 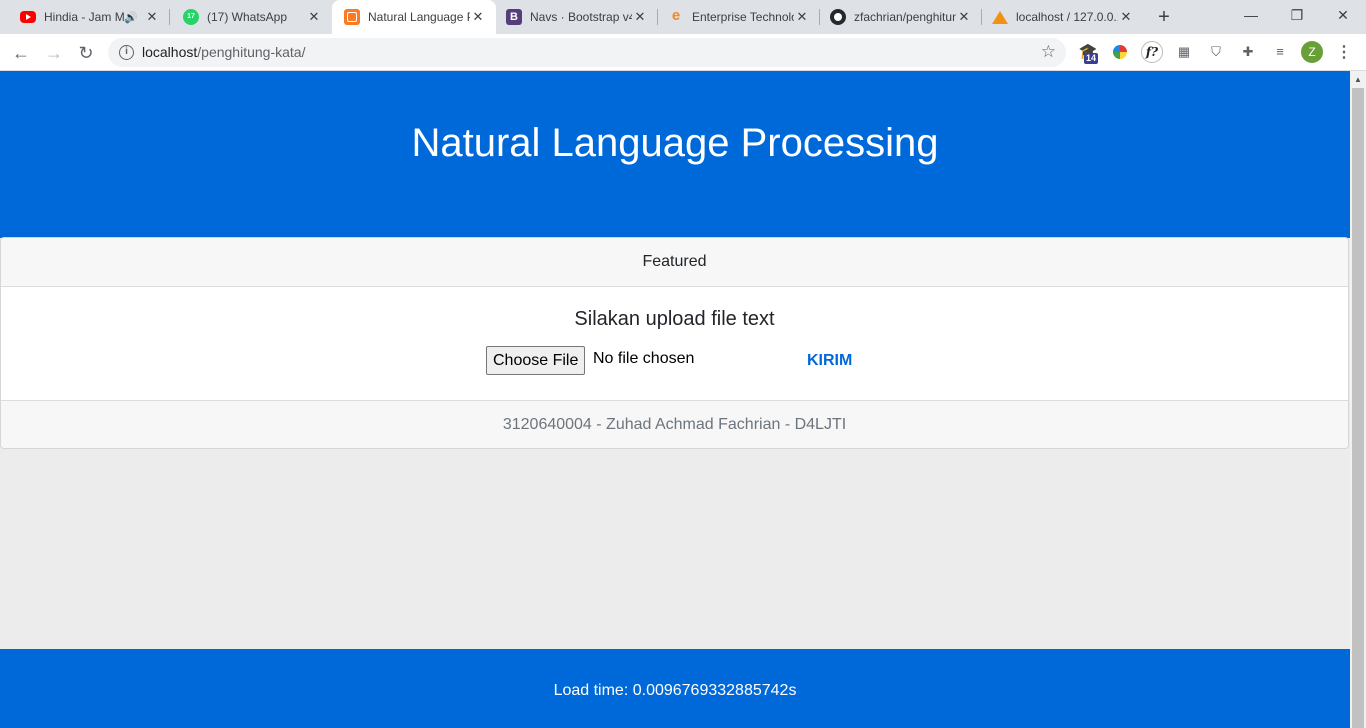 What do you see at coordinates (170, 52) in the screenshot?
I see `url-host: localhost` at bounding box center [170, 52].